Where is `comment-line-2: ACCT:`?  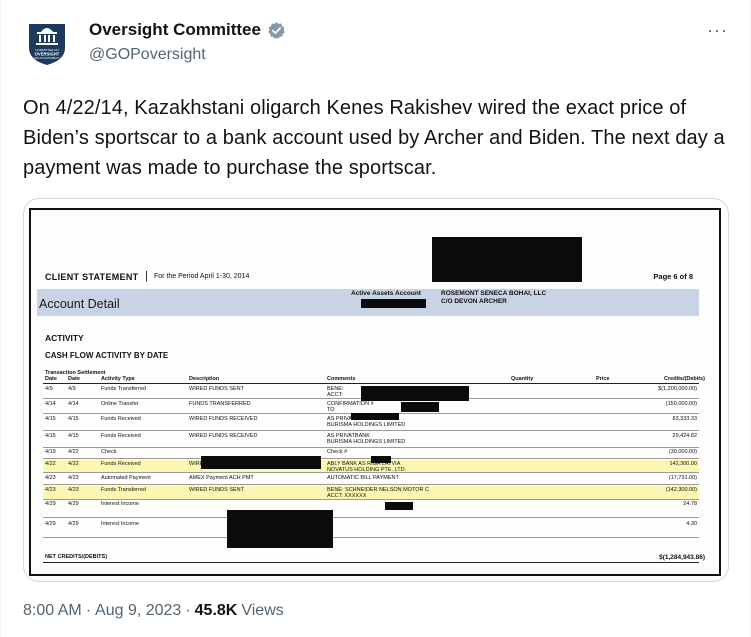
comment-line-2: ACCT: is located at coordinates (335, 395).